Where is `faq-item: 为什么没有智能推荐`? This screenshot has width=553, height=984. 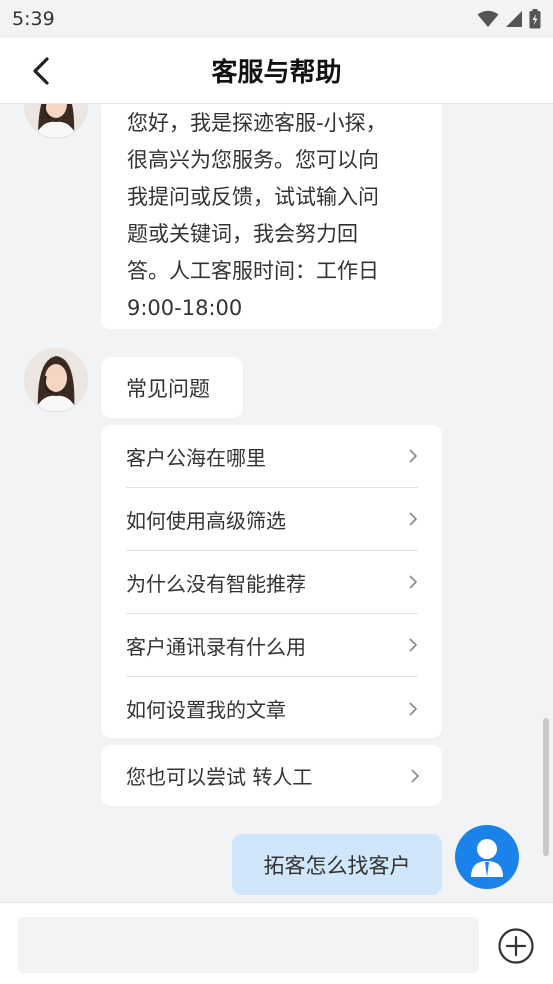
faq-item: 为什么没有智能推荐 is located at coordinates (272, 582).